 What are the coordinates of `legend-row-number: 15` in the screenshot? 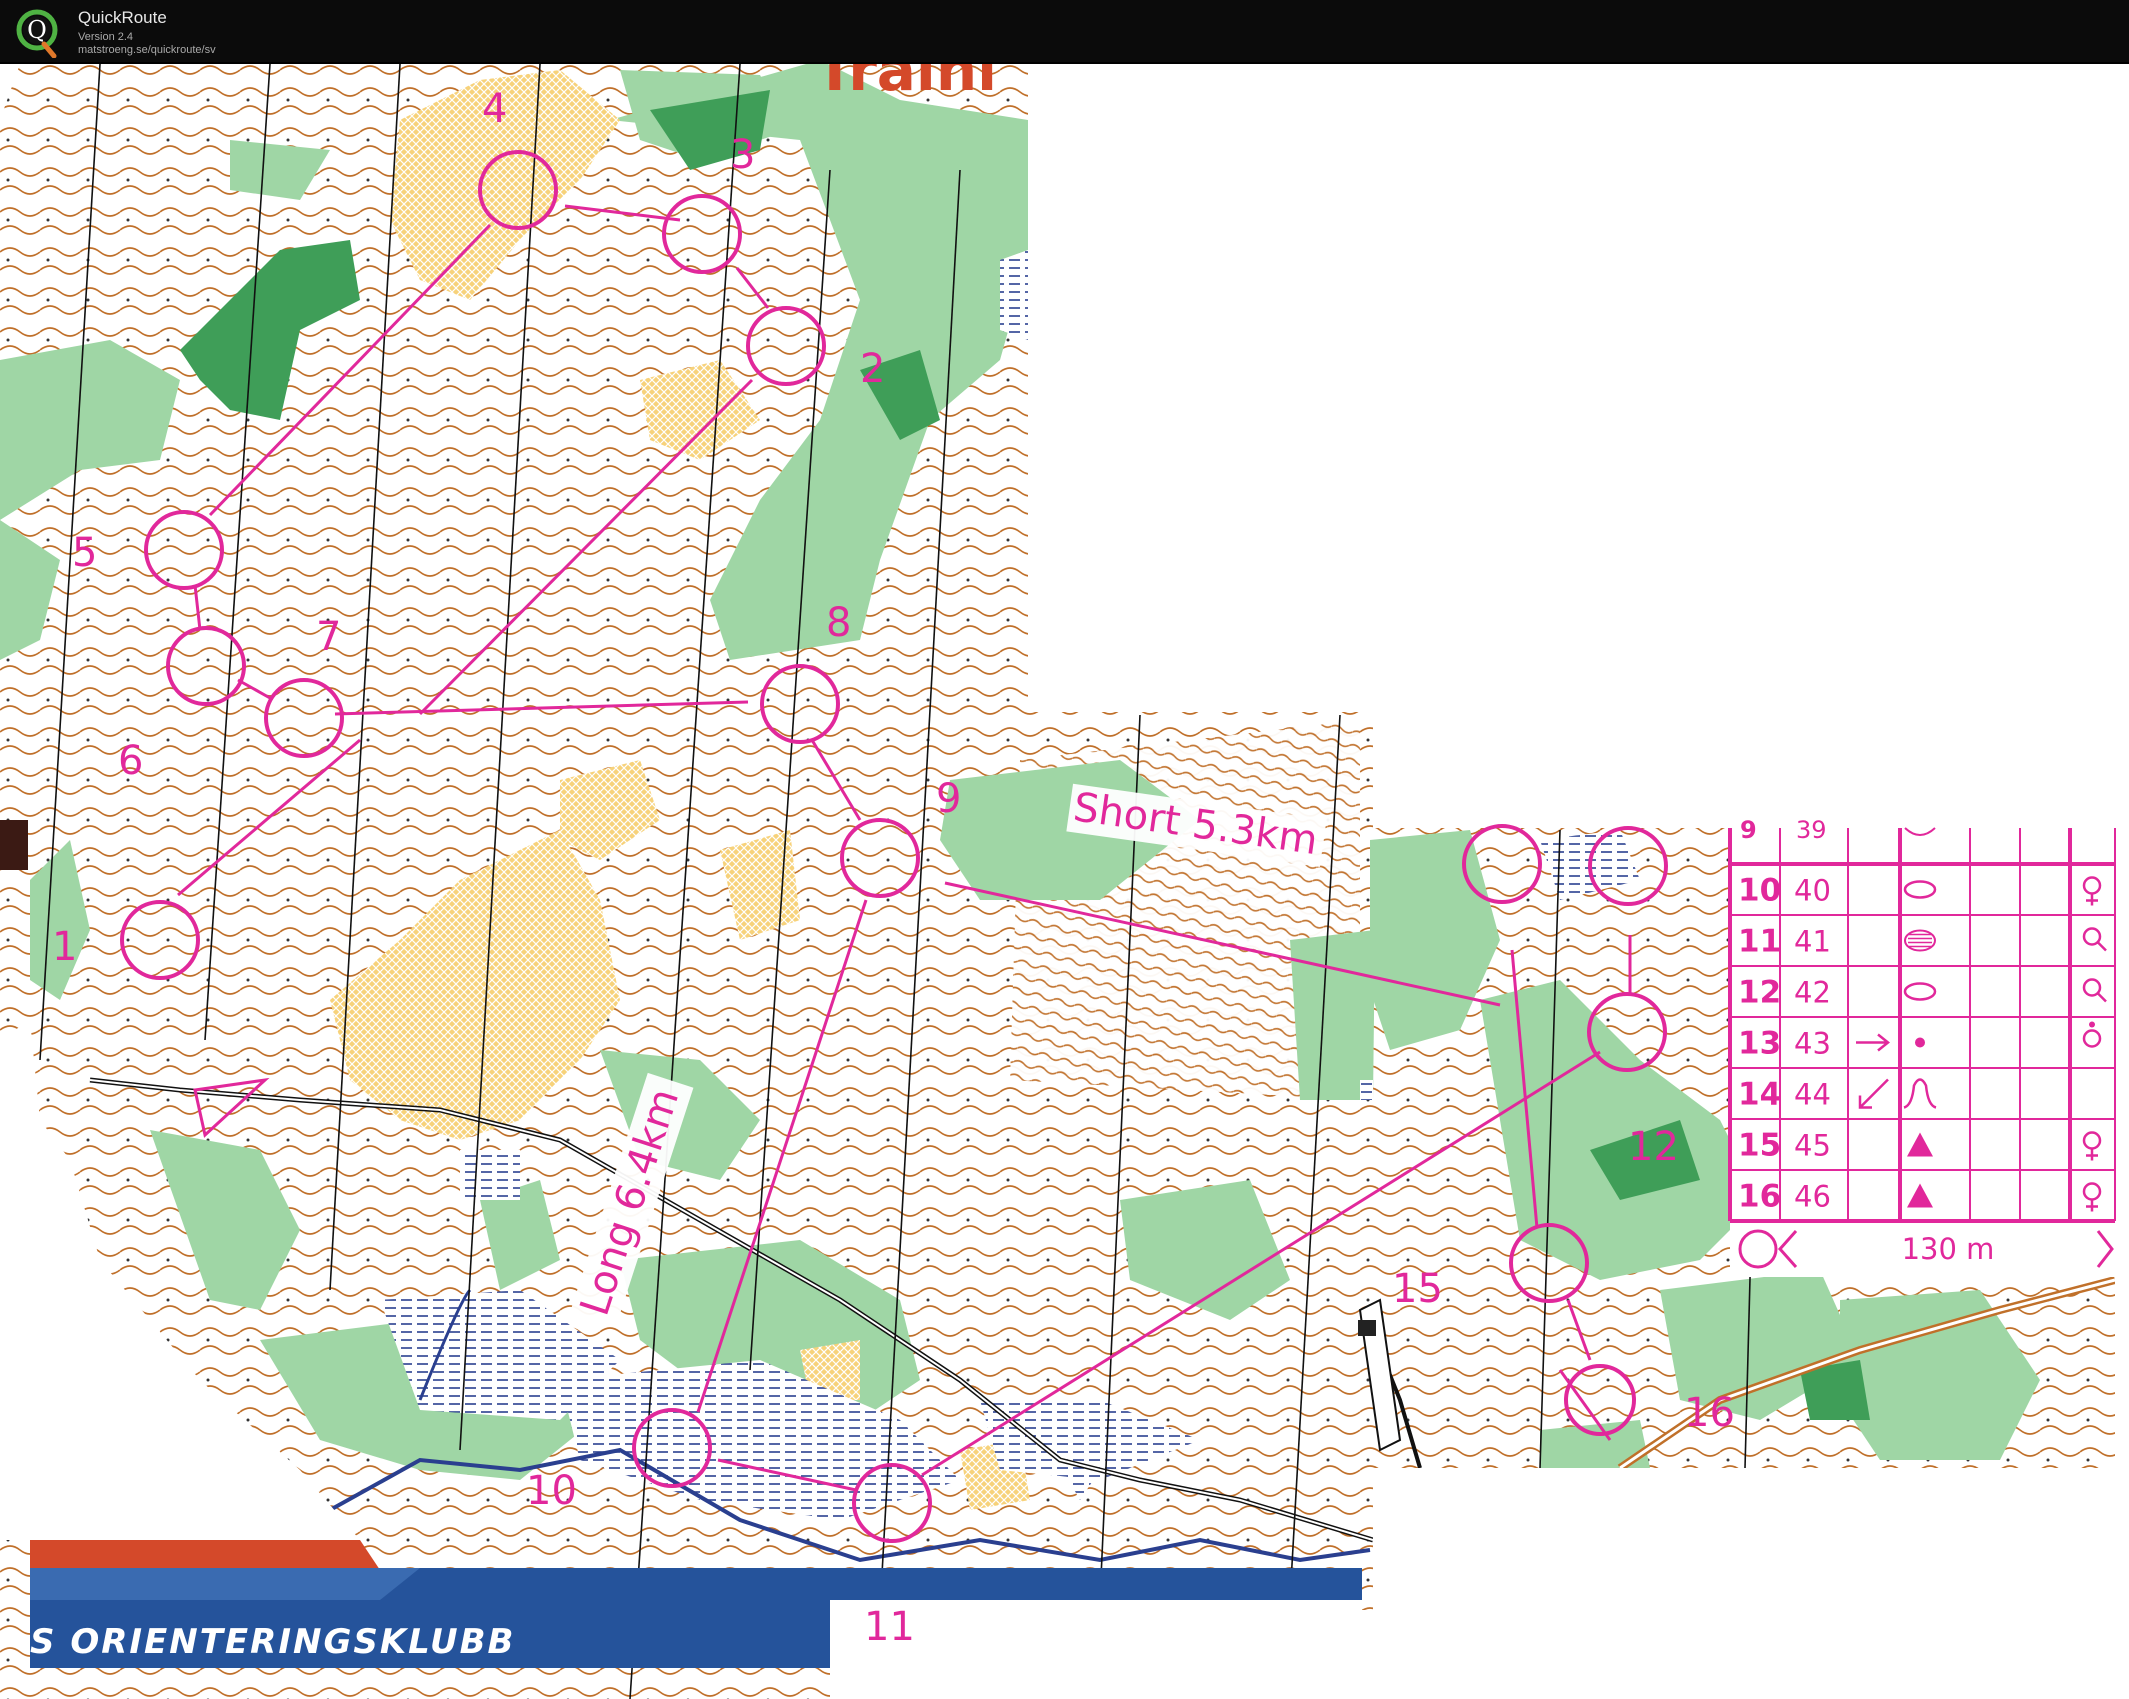 It's located at (1759, 1146).